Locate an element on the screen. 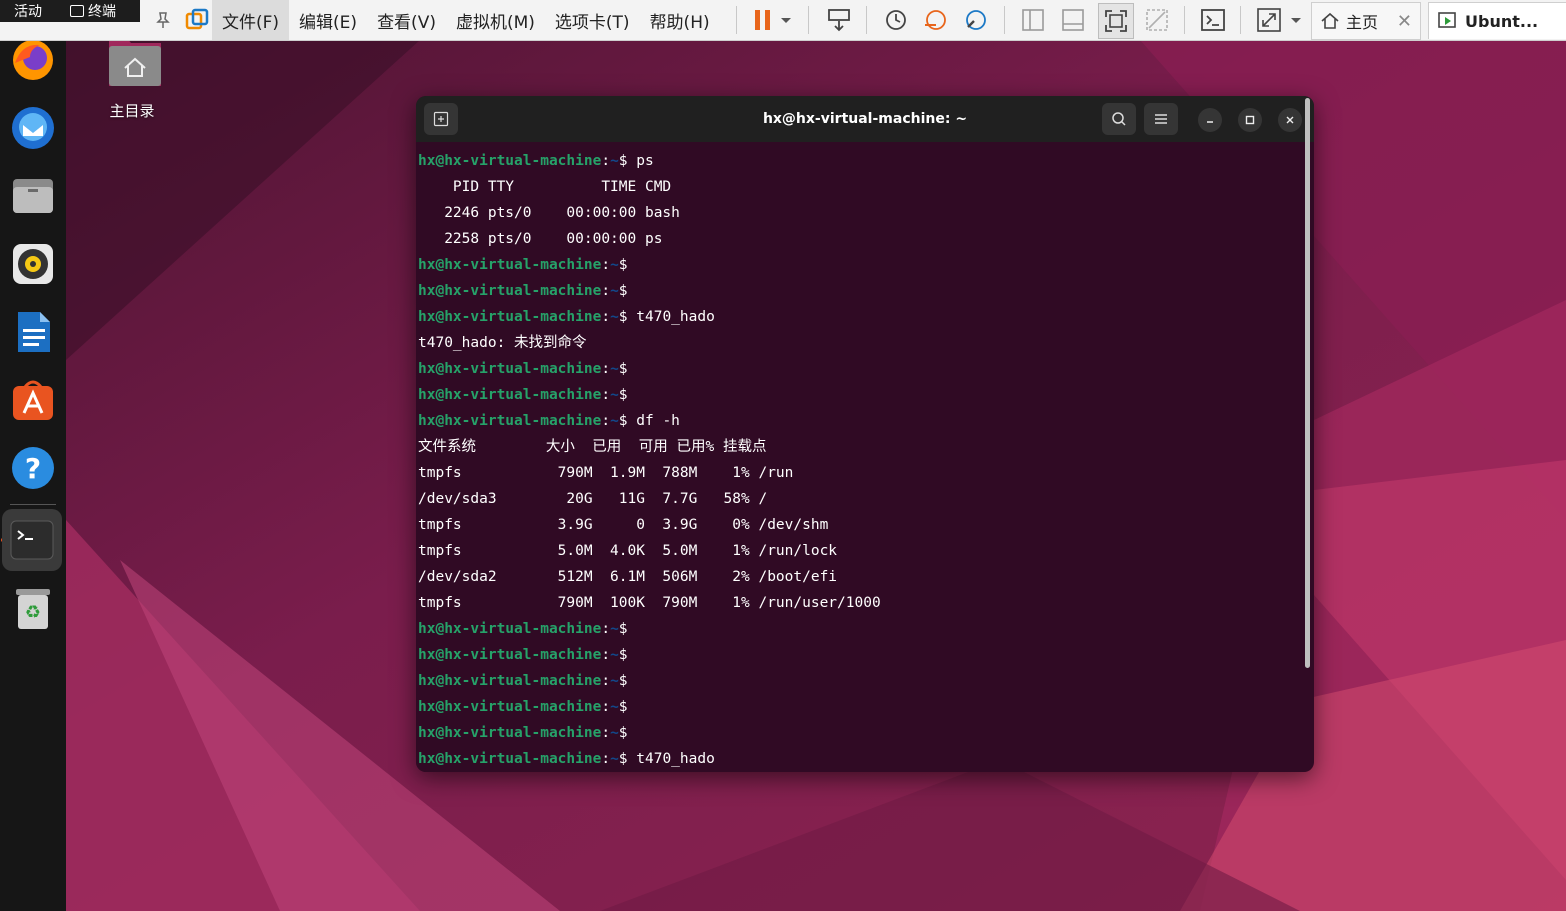  dock-rhythmbox is located at coordinates (33, 264).